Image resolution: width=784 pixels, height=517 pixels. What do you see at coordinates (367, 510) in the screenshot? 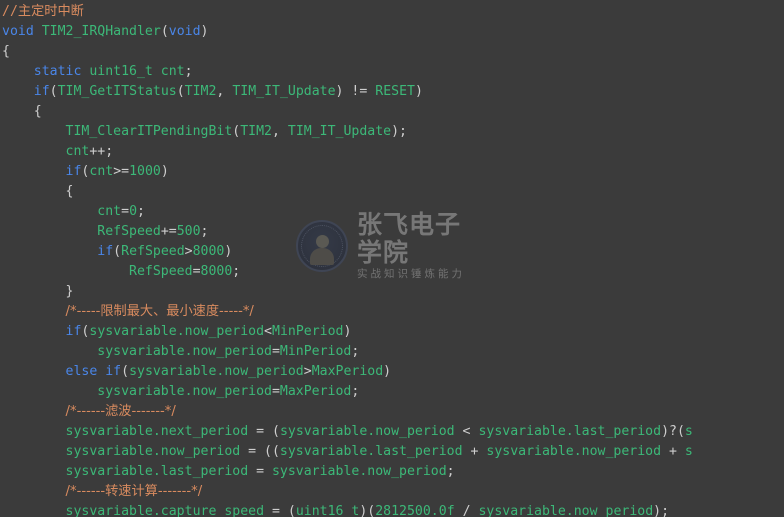
I see `code-token-punct: )(` at bounding box center [367, 510].